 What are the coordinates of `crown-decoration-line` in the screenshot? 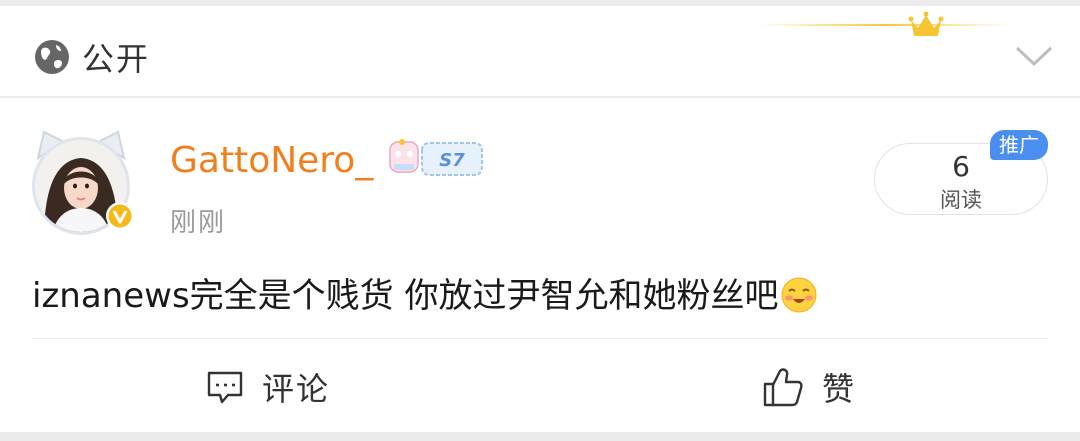 It's located at (885, 25).